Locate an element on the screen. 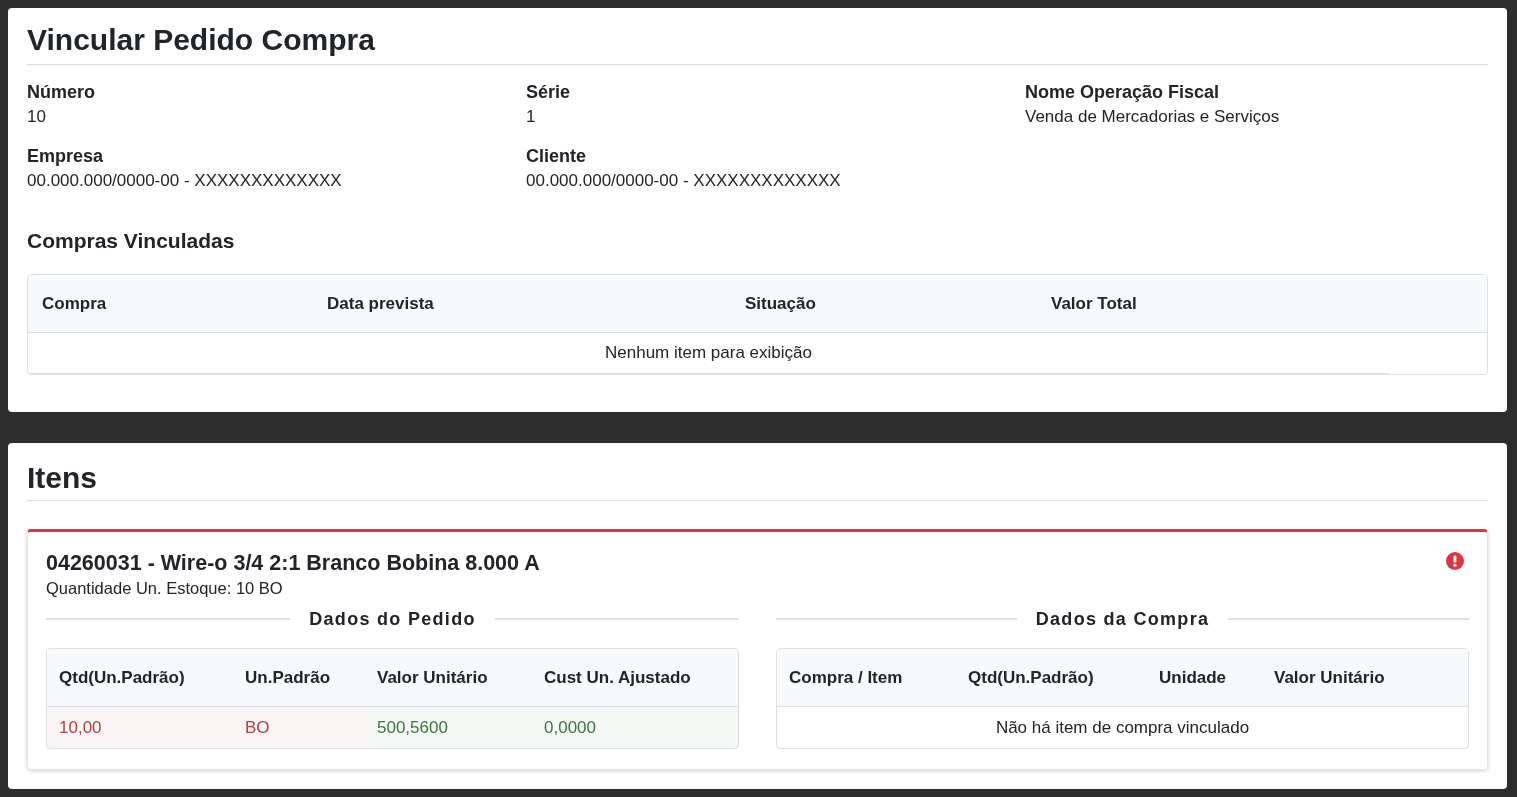 The width and height of the screenshot is (1517, 797). field-value: Venda de Mercadorias e Serviços is located at coordinates (1153, 117).